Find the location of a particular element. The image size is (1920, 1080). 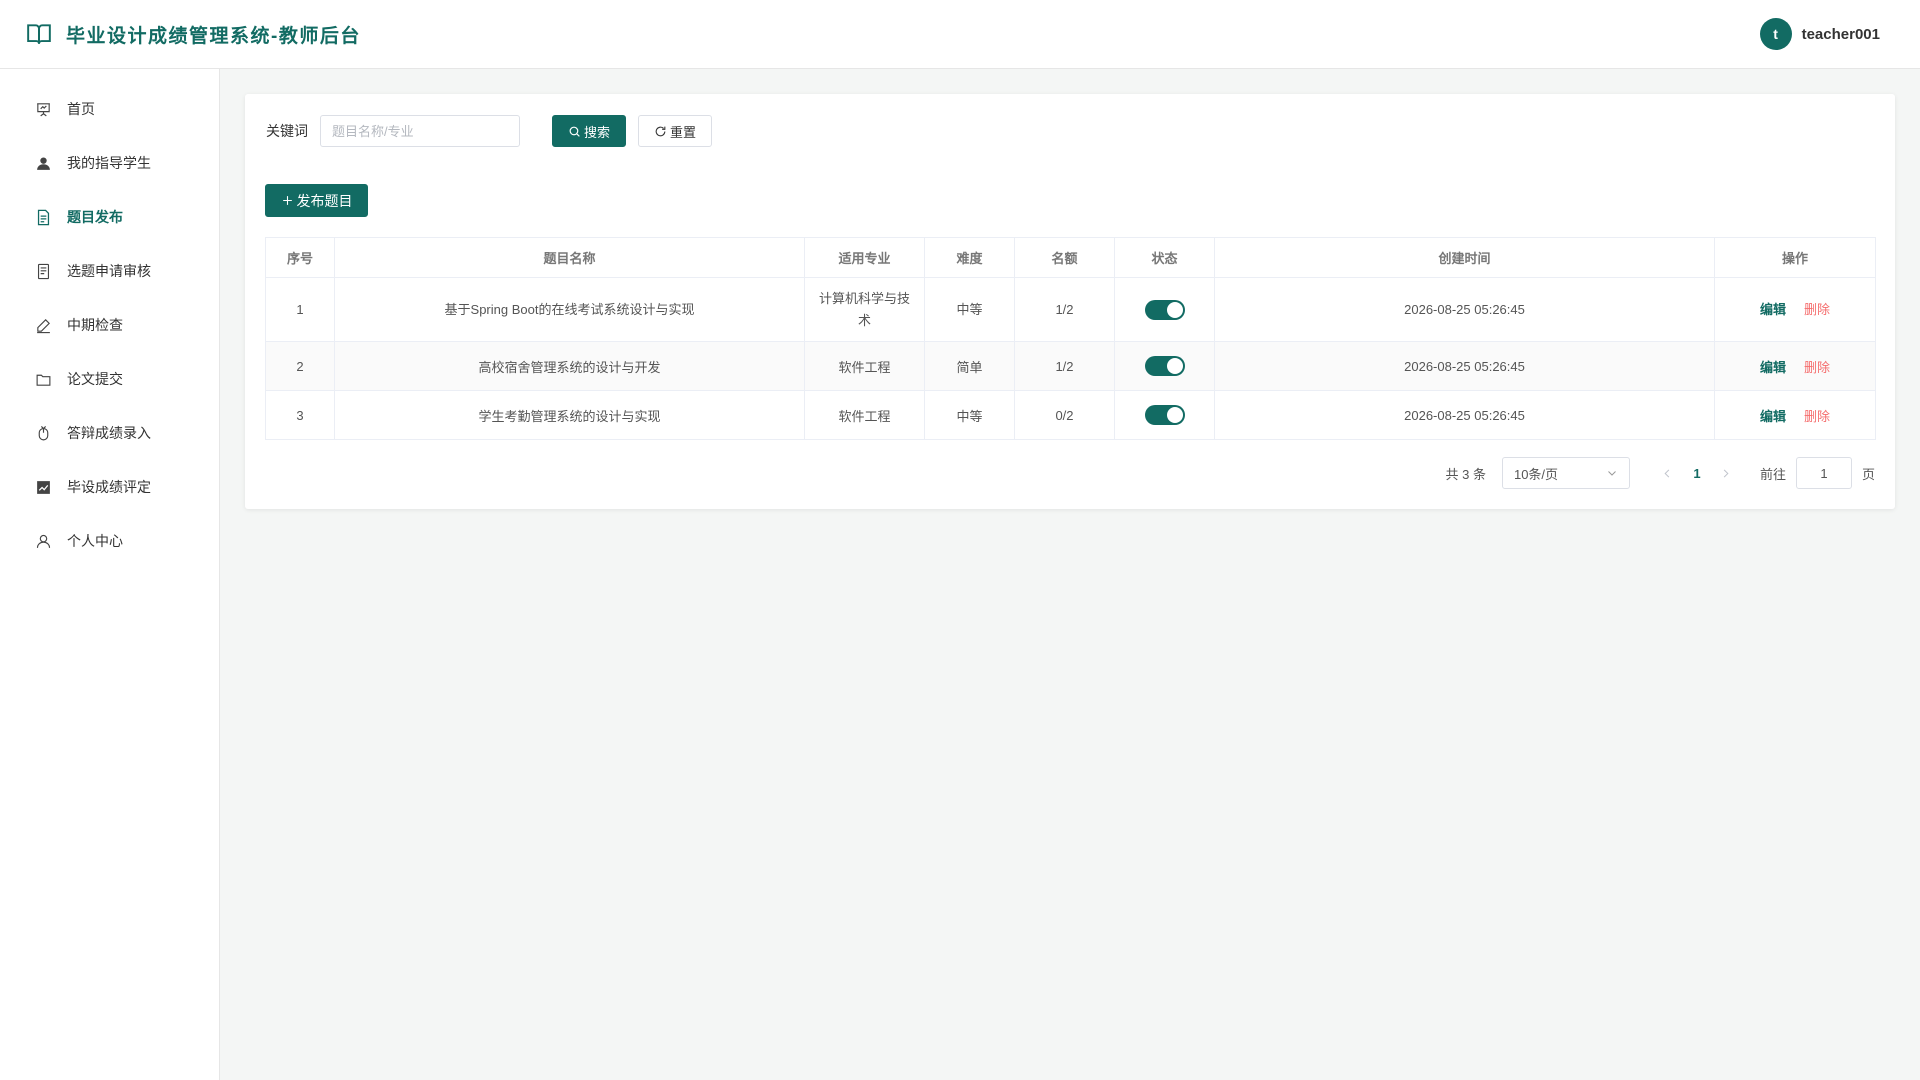

page-size-select: 10条/页 is located at coordinates (1565, 473).